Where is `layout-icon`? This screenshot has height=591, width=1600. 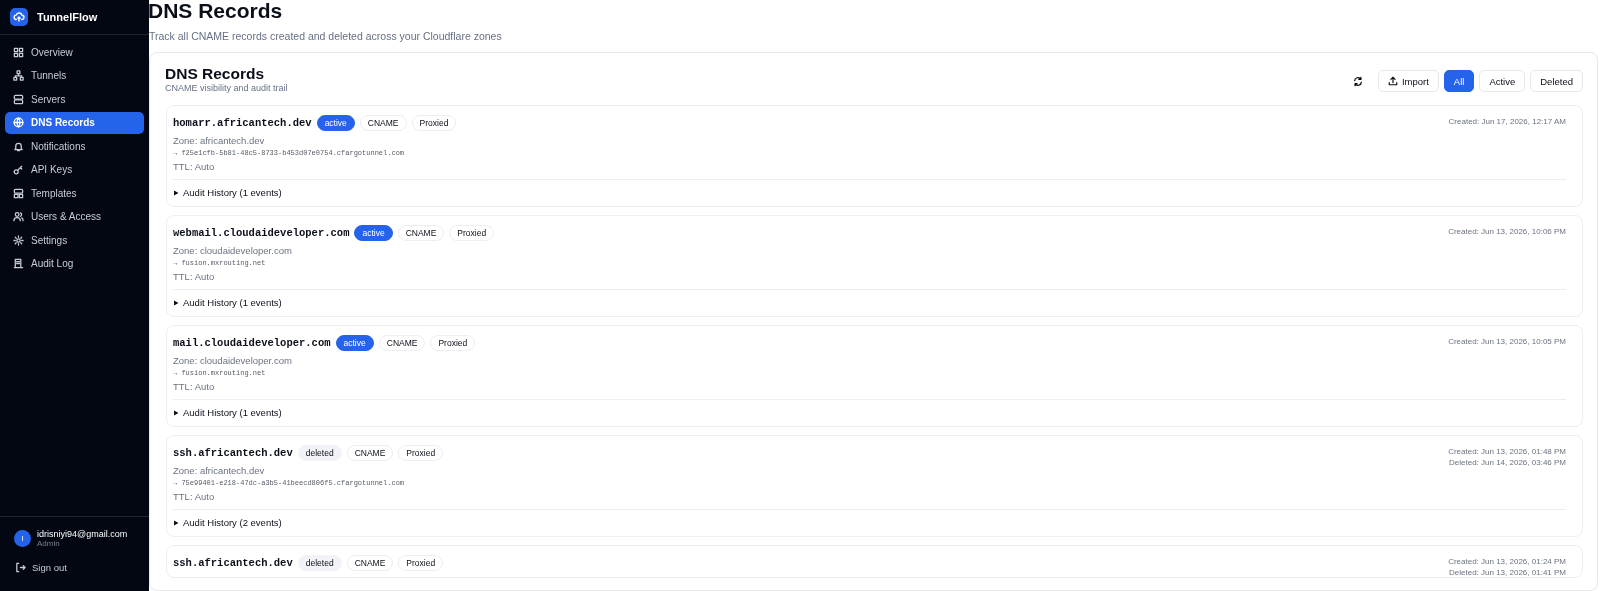
layout-icon is located at coordinates (18, 193).